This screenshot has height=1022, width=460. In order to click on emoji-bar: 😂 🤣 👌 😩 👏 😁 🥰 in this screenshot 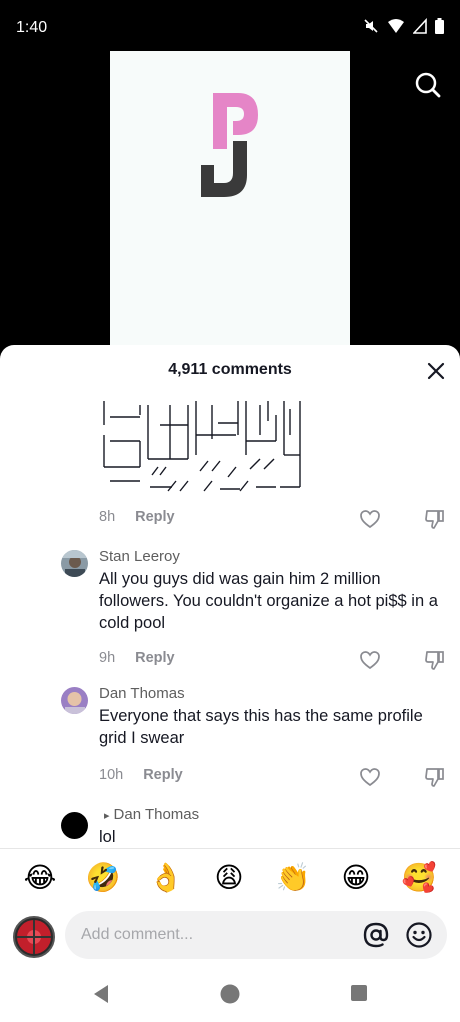, I will do `click(230, 881)`.